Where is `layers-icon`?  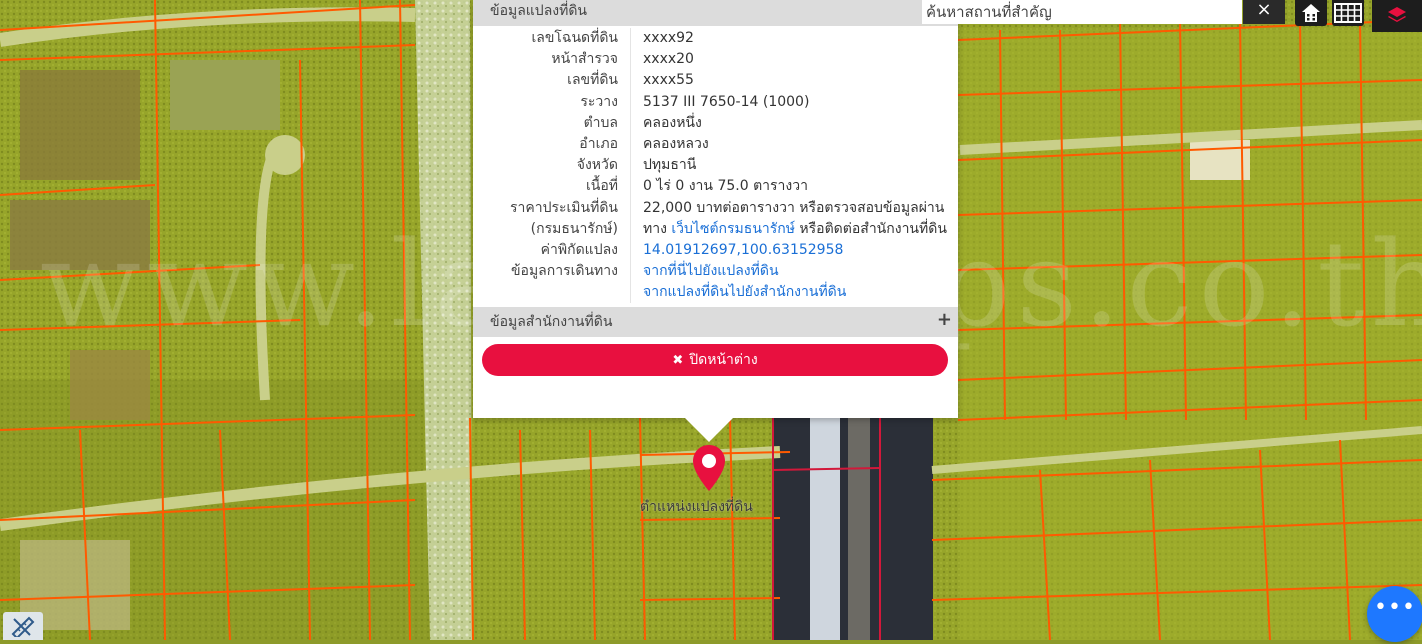 layers-icon is located at coordinates (1397, 14).